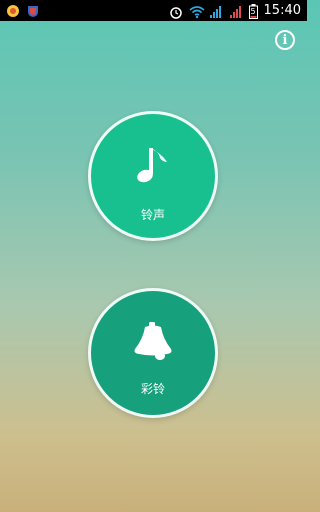 This screenshot has width=320, height=512. Describe the element at coordinates (13, 10) in the screenshot. I see `app-icon` at that location.